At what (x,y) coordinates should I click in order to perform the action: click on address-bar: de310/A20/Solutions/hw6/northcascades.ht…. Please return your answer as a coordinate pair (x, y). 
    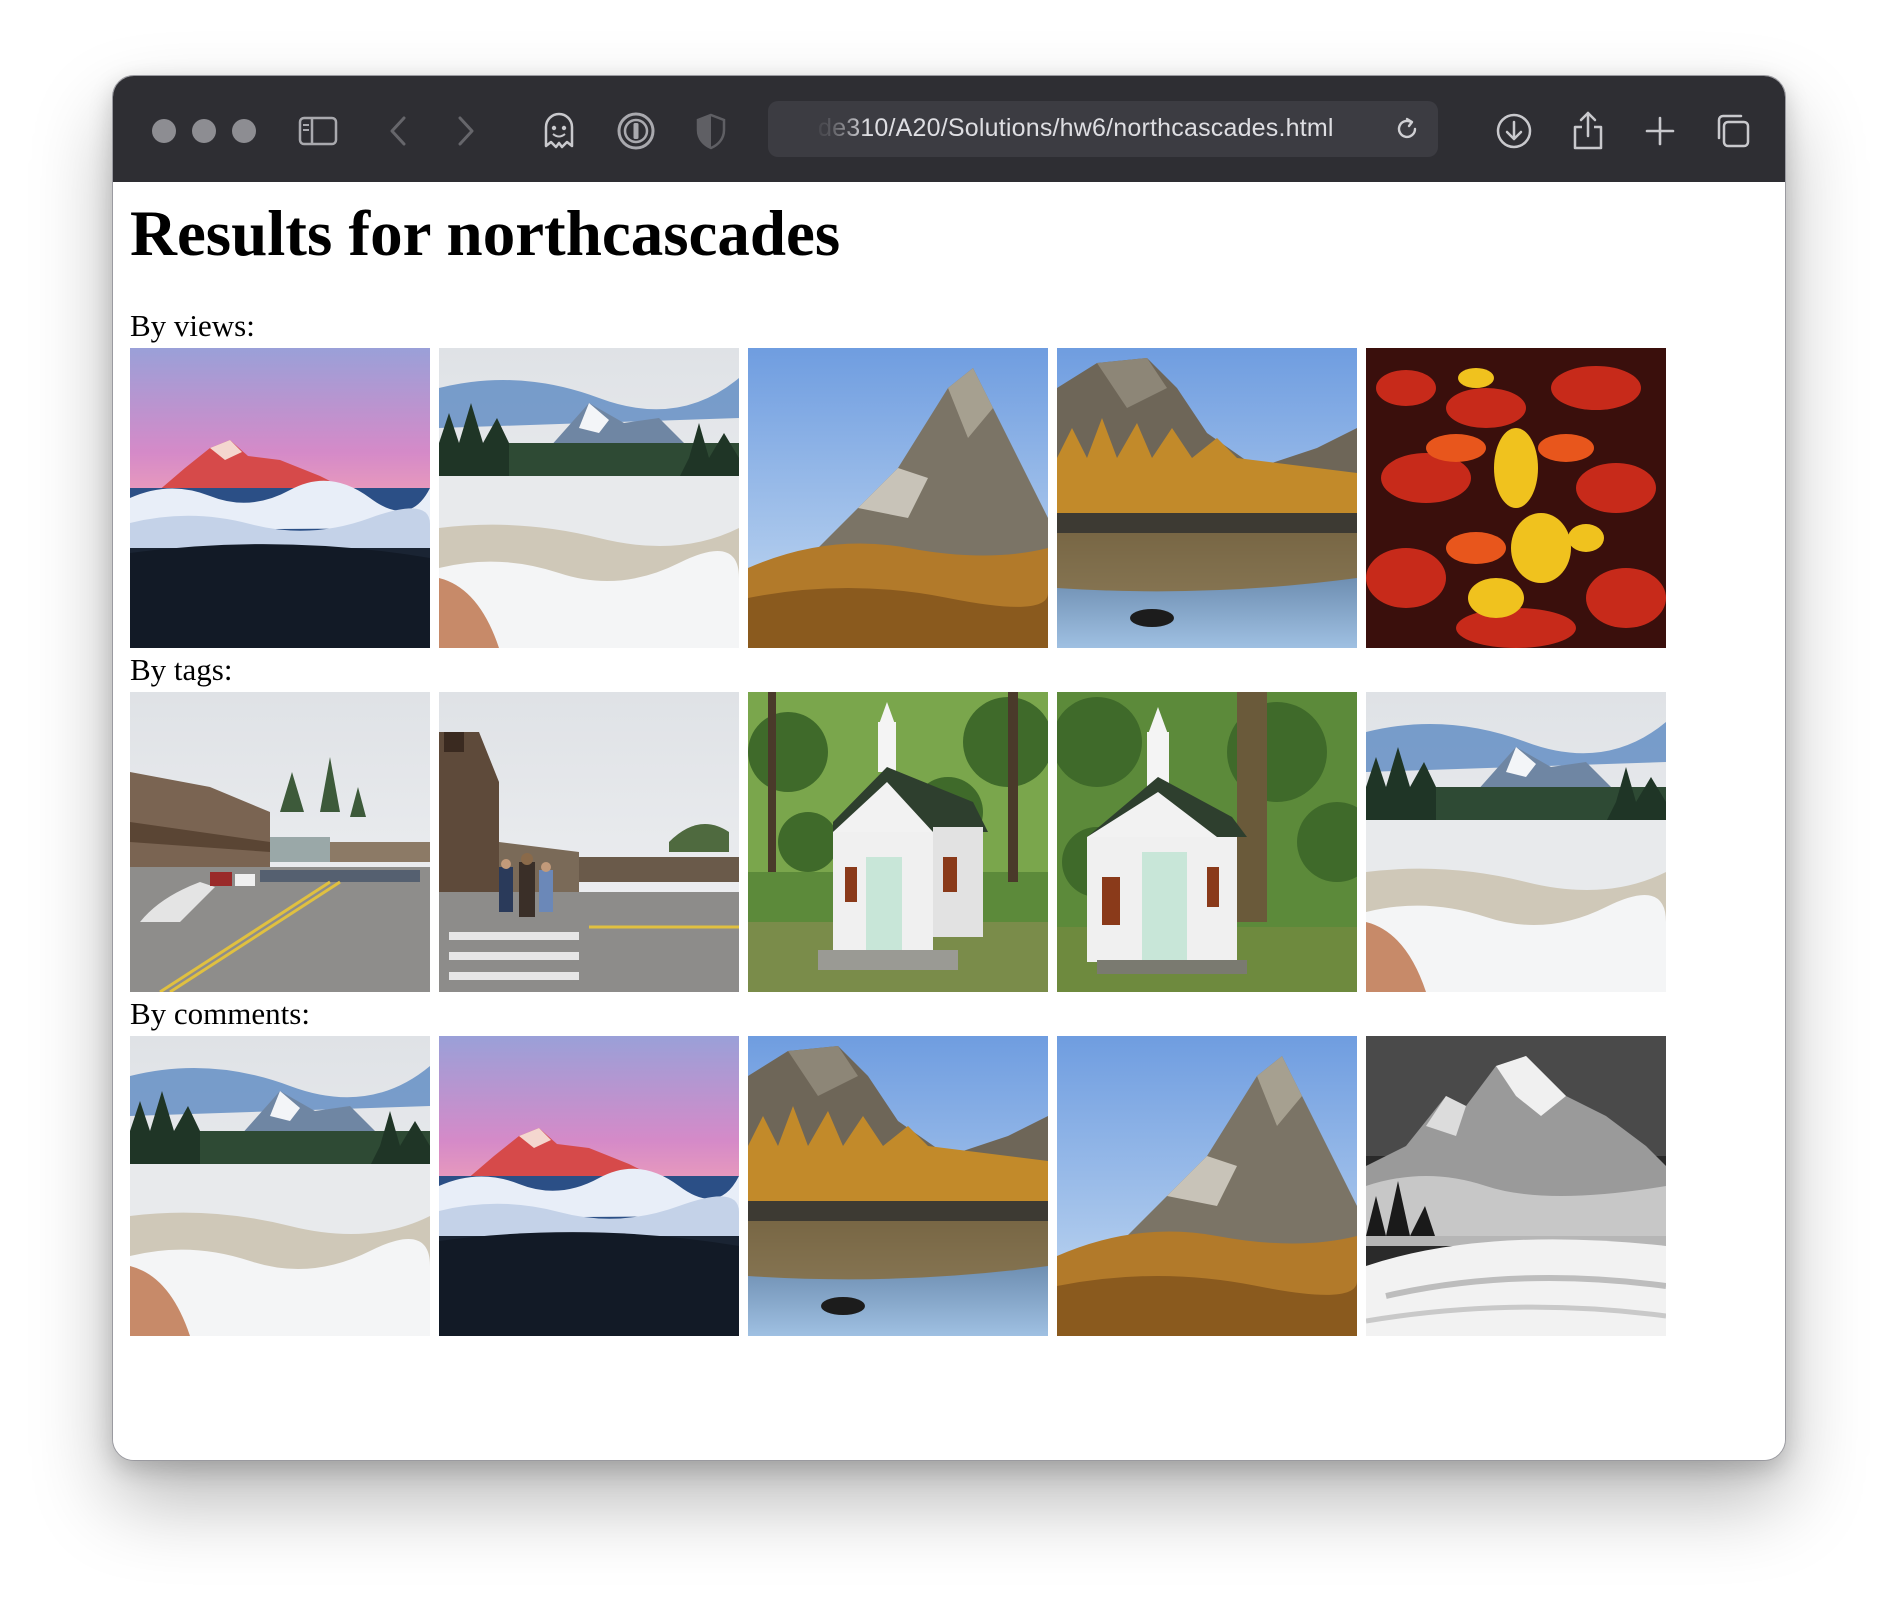
    Looking at the image, I should click on (1103, 129).